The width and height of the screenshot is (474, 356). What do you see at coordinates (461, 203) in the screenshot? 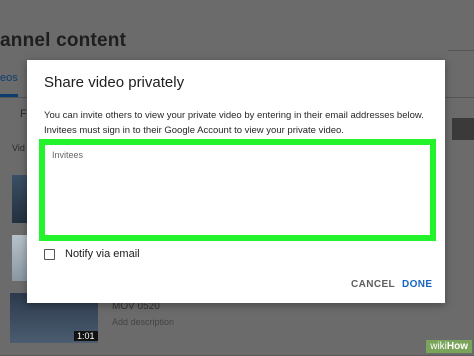
I see `side-panel` at bounding box center [461, 203].